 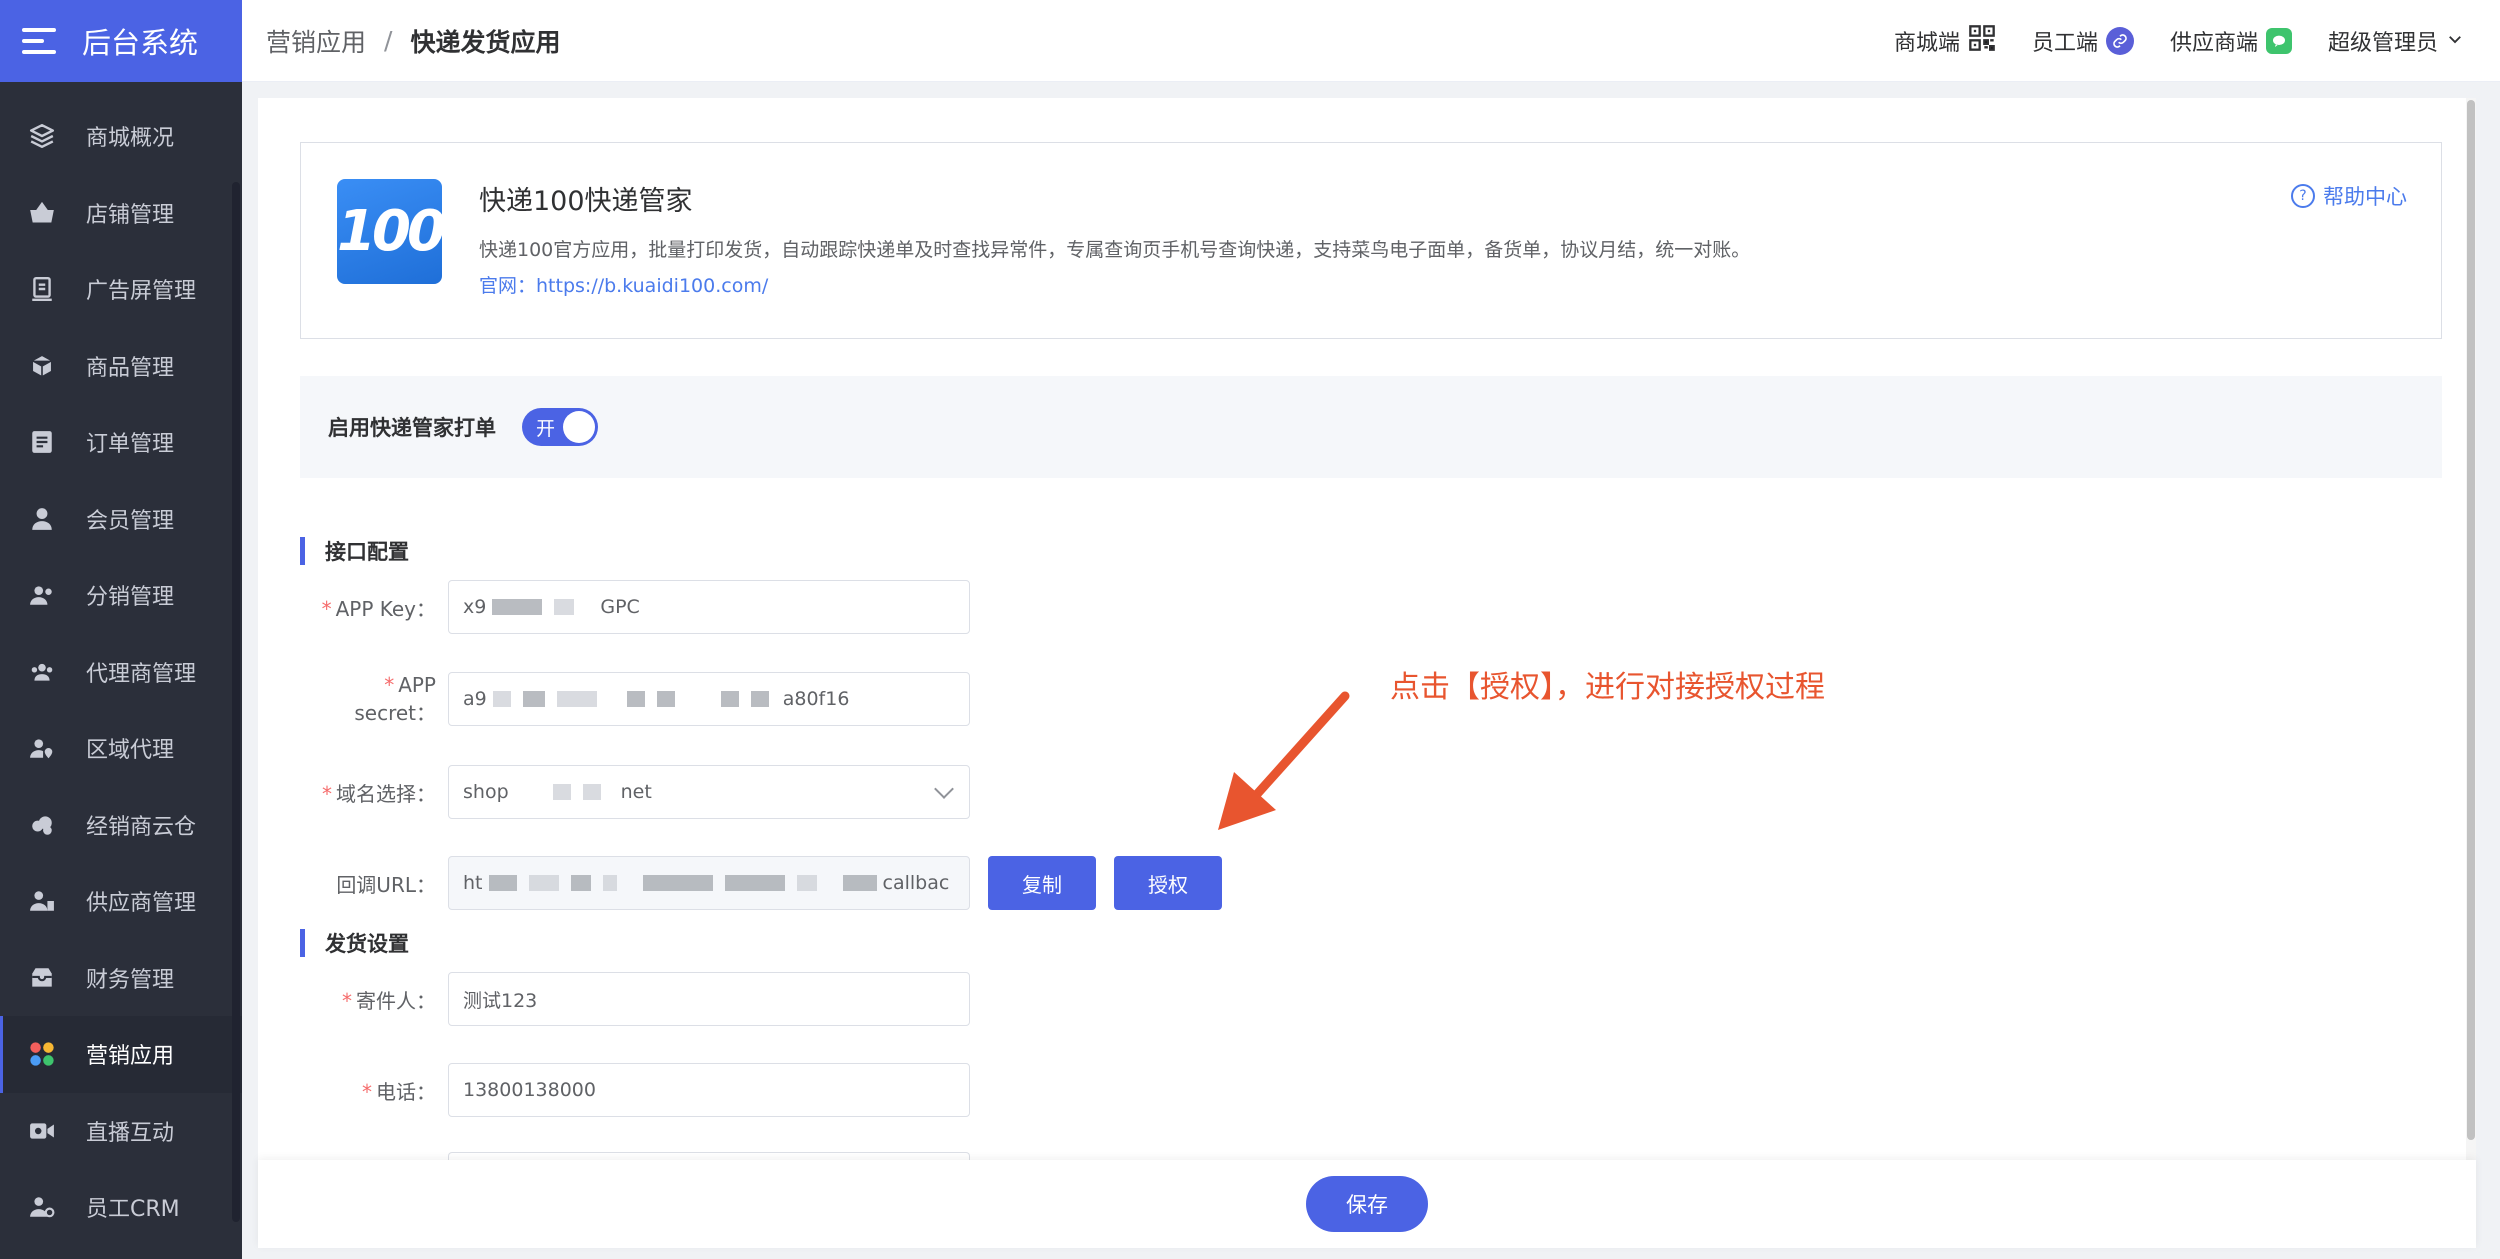 I want to click on domain-select: shop net, so click(x=709, y=792).